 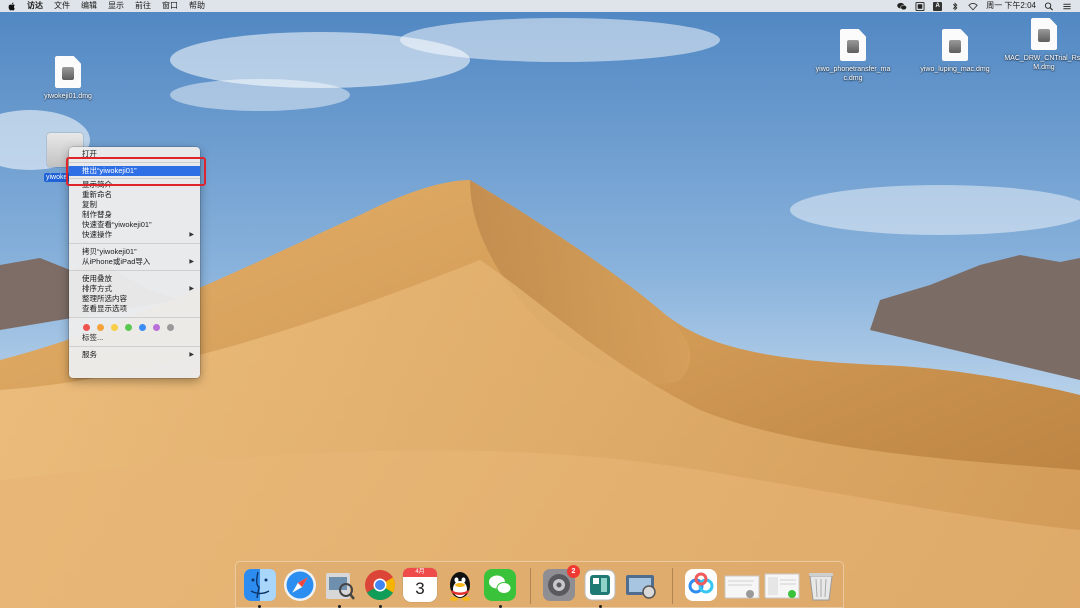 I want to click on document-stack-icon, so click(x=743, y=585).